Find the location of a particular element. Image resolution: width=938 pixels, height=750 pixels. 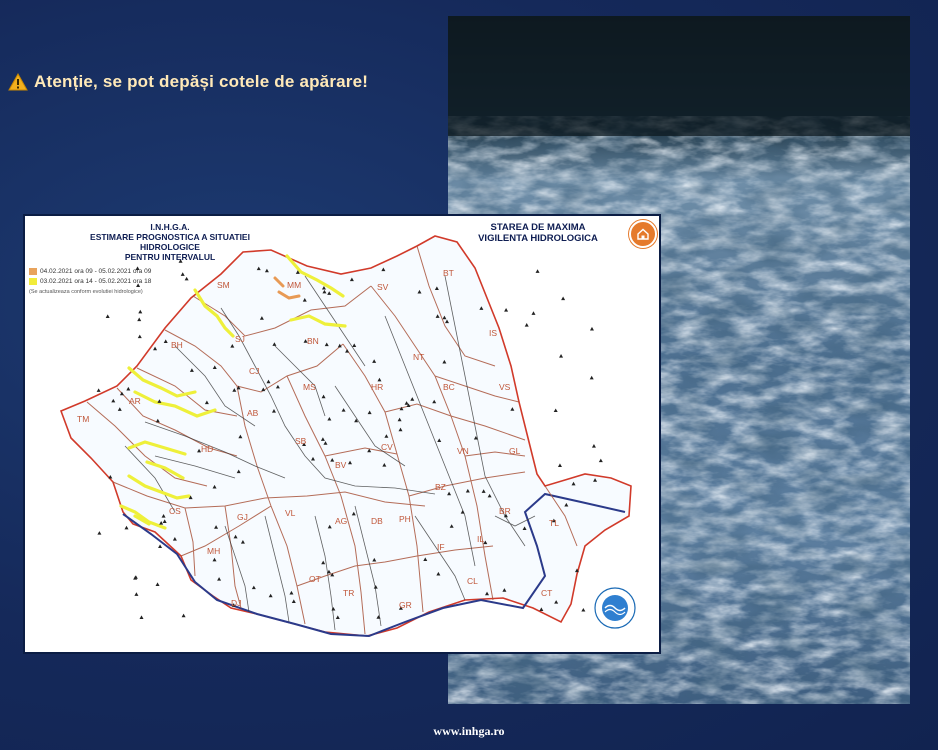

map-title-line2: PENTRU INTERVALUL is located at coordinates (170, 257).